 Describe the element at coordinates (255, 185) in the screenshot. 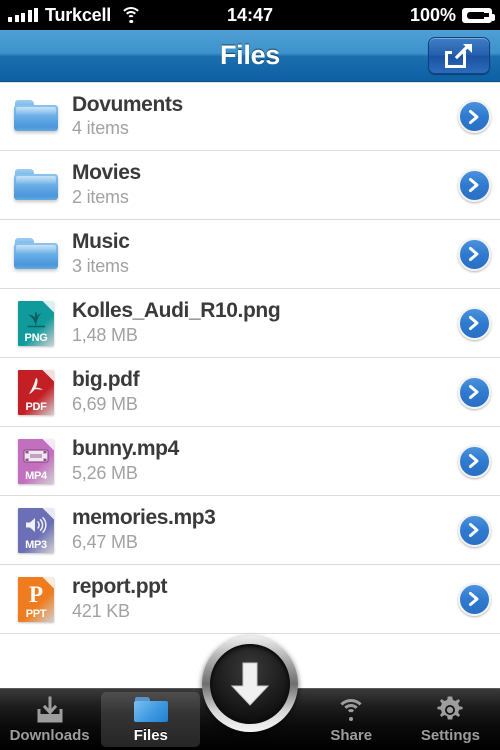

I see `list-item-text: Movies 2 items` at that location.